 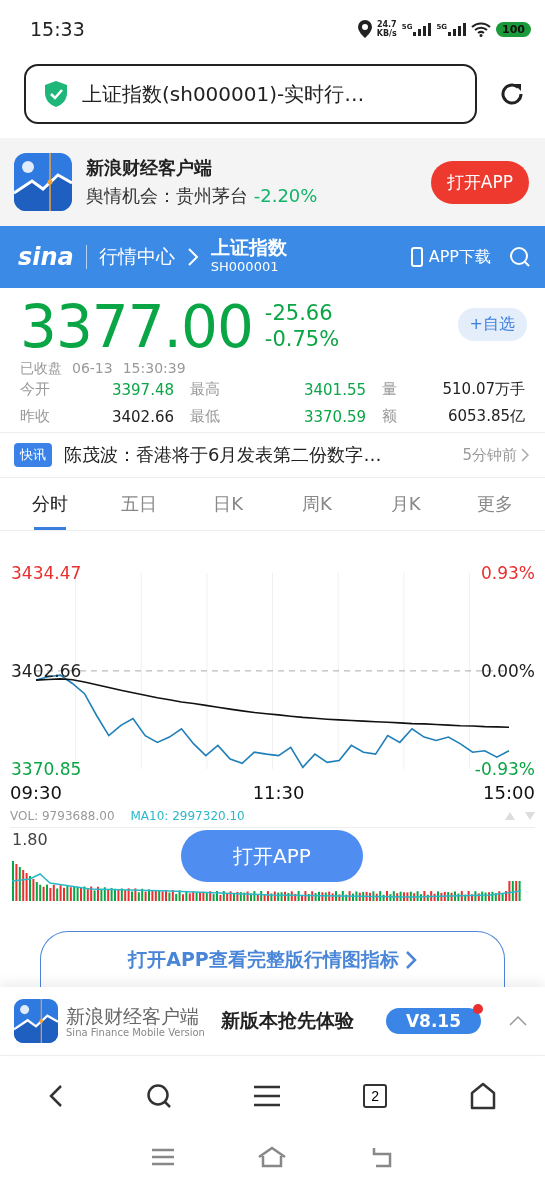 What do you see at coordinates (46, 573) in the screenshot?
I see `axis-label: 3434.47` at bounding box center [46, 573].